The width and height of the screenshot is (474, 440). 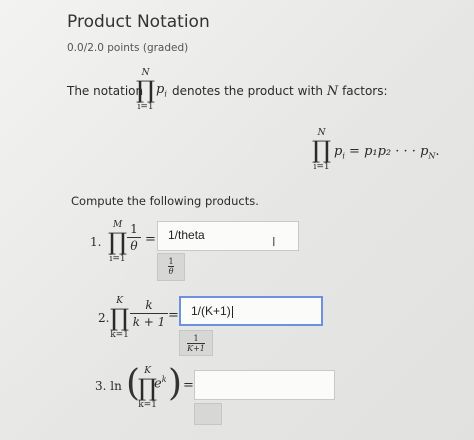 What do you see at coordinates (146, 90) in the screenshot?
I see `intro-product-symbol: N ∏ i=1` at bounding box center [146, 90].